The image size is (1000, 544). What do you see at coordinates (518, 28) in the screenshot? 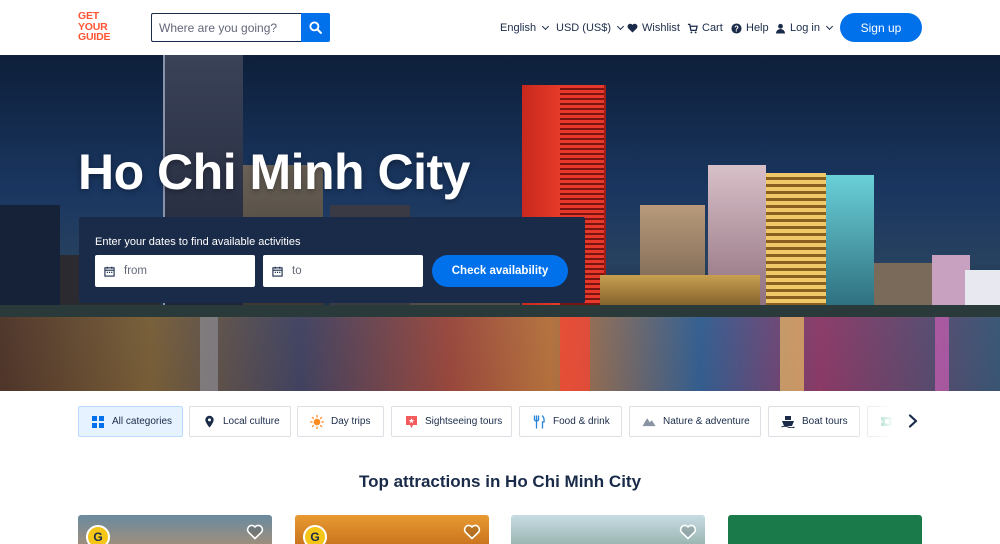
I see `language-label: English` at bounding box center [518, 28].